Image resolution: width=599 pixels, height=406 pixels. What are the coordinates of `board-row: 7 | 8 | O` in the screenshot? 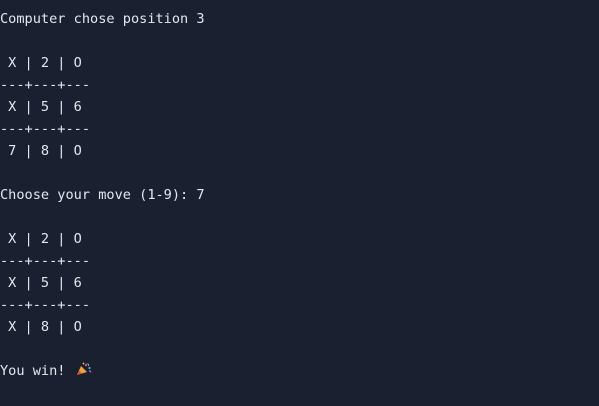 It's located at (41, 151).